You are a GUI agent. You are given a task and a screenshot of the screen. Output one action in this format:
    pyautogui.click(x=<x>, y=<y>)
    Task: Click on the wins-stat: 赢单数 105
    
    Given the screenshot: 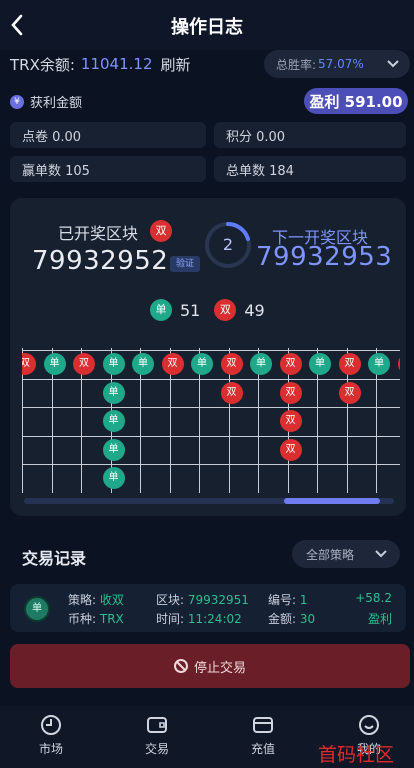 What is the action you would take?
    pyautogui.click(x=108, y=169)
    